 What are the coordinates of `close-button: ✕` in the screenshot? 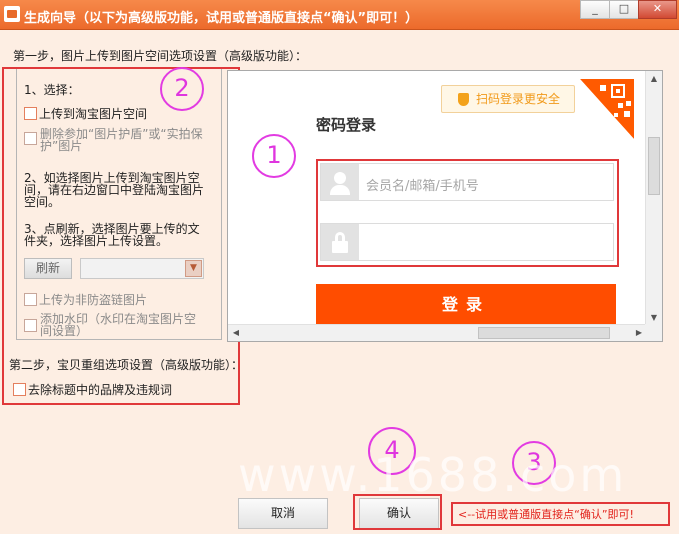 It's located at (657, 9).